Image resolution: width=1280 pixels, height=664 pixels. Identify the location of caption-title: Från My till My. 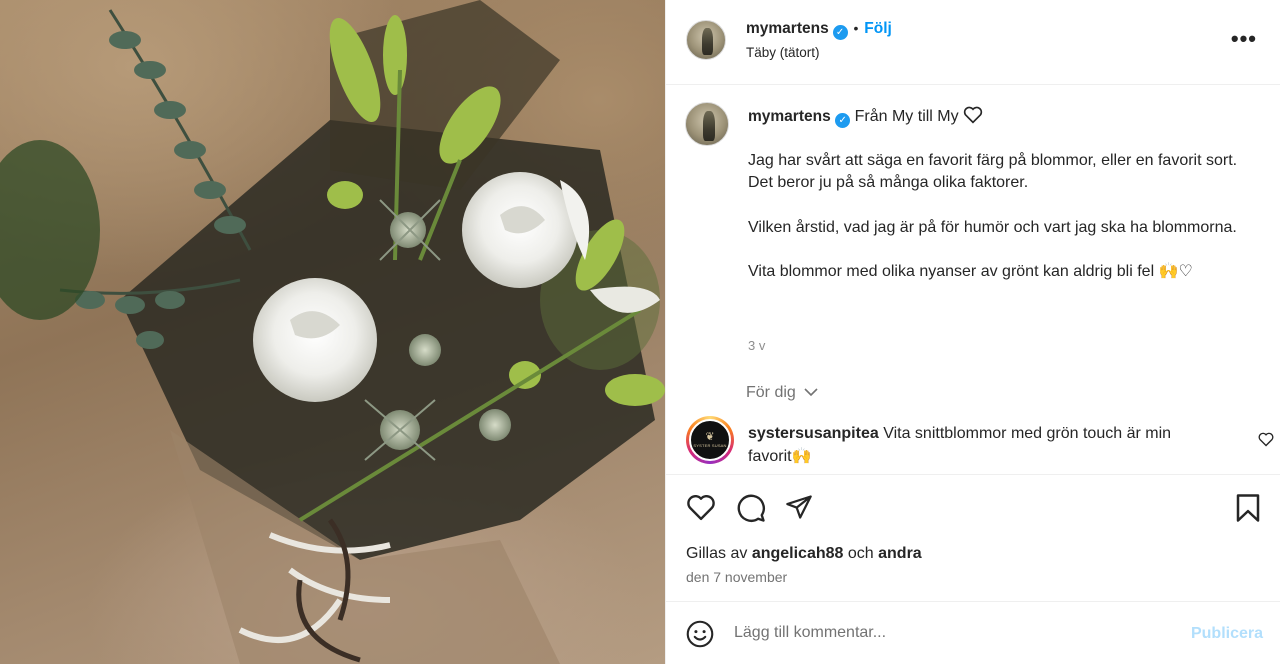
(906, 116).